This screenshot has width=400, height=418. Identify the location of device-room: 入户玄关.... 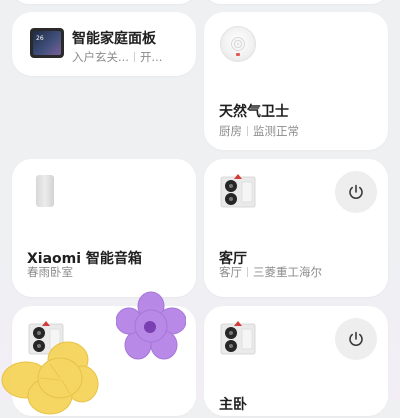
(100, 57).